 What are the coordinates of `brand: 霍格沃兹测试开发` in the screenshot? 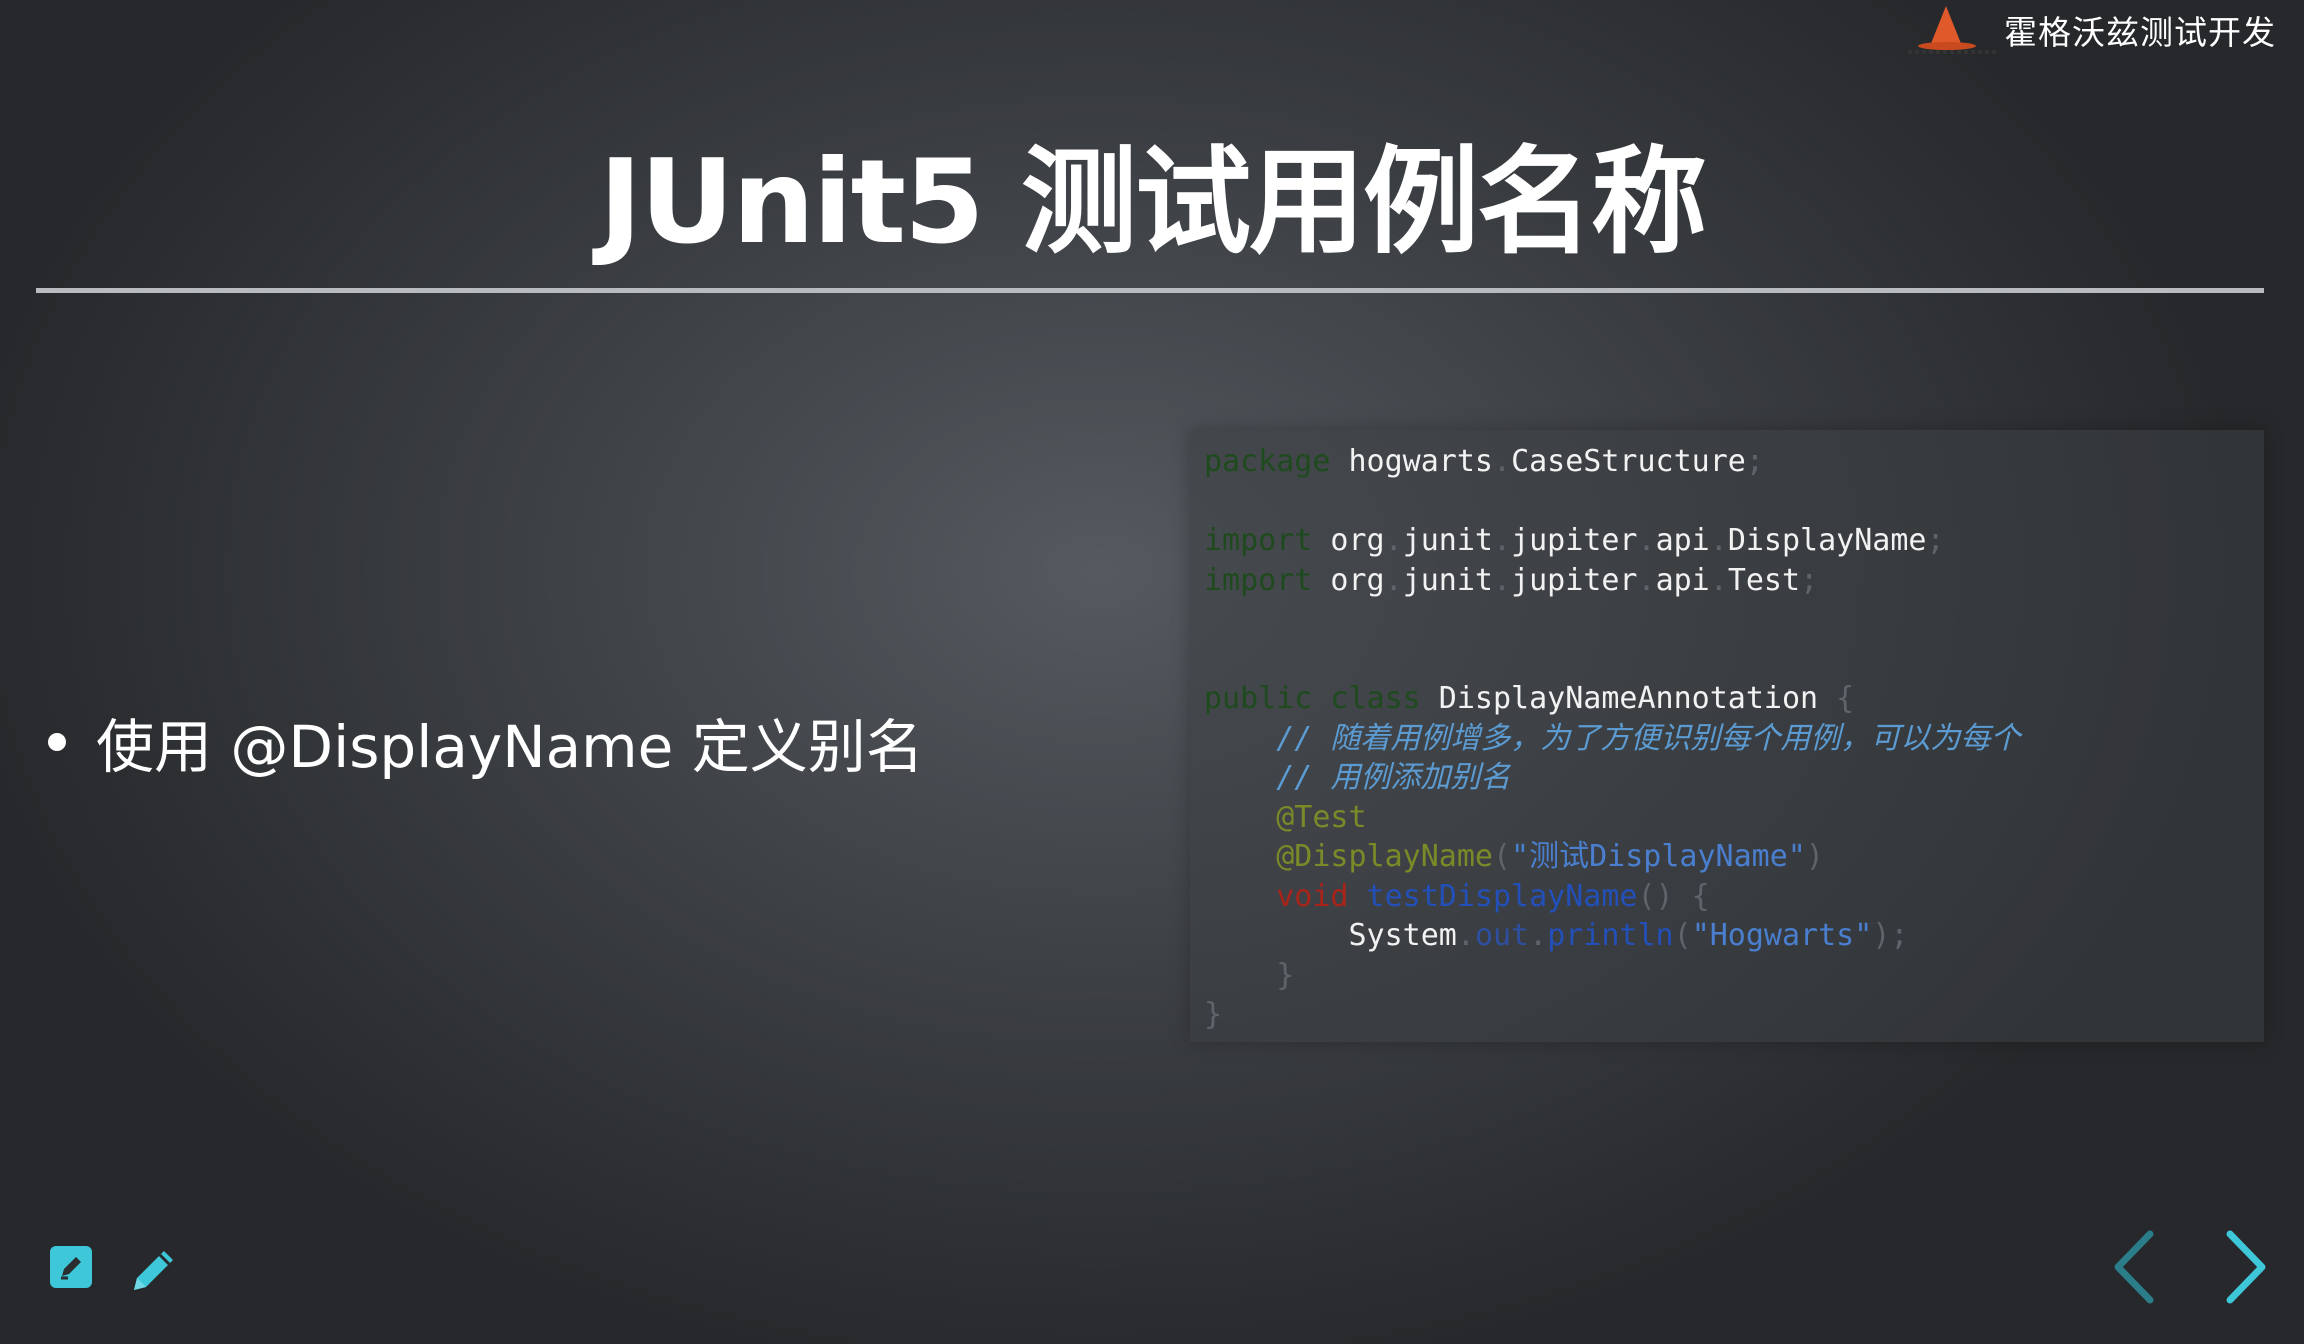 It's located at (2092, 30).